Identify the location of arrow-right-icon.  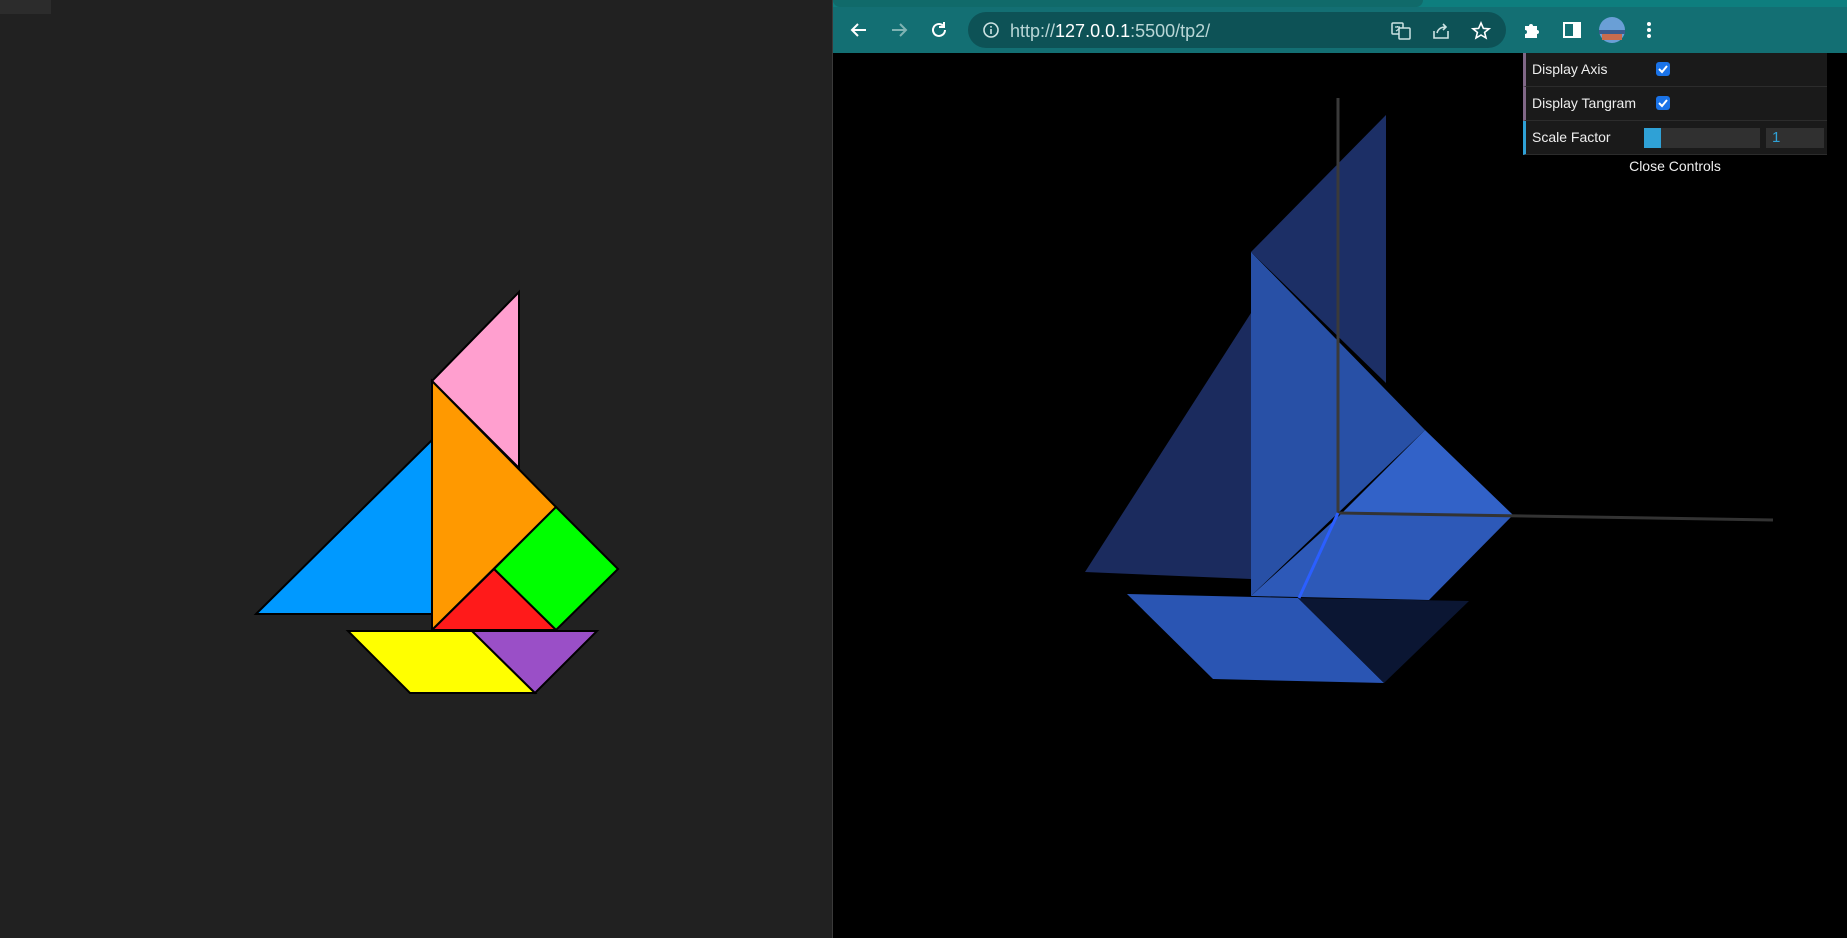
(900, 30).